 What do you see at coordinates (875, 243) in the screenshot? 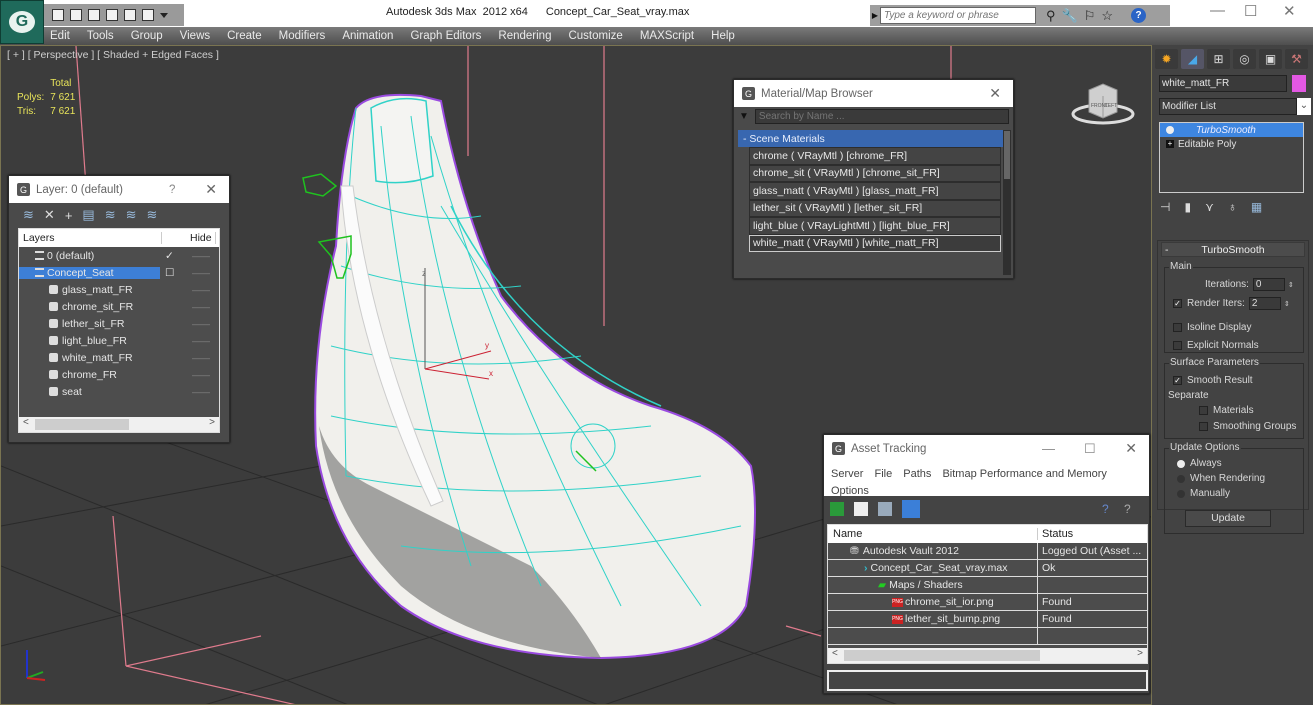
I see `material-item-selected: white_matt ( VRayMtl ) [white_matt_FR]` at bounding box center [875, 243].